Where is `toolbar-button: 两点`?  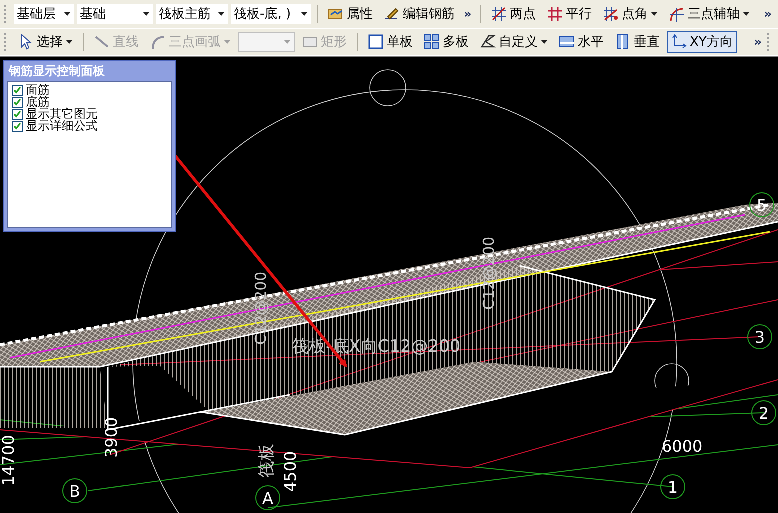 toolbar-button: 两点 is located at coordinates (513, 14).